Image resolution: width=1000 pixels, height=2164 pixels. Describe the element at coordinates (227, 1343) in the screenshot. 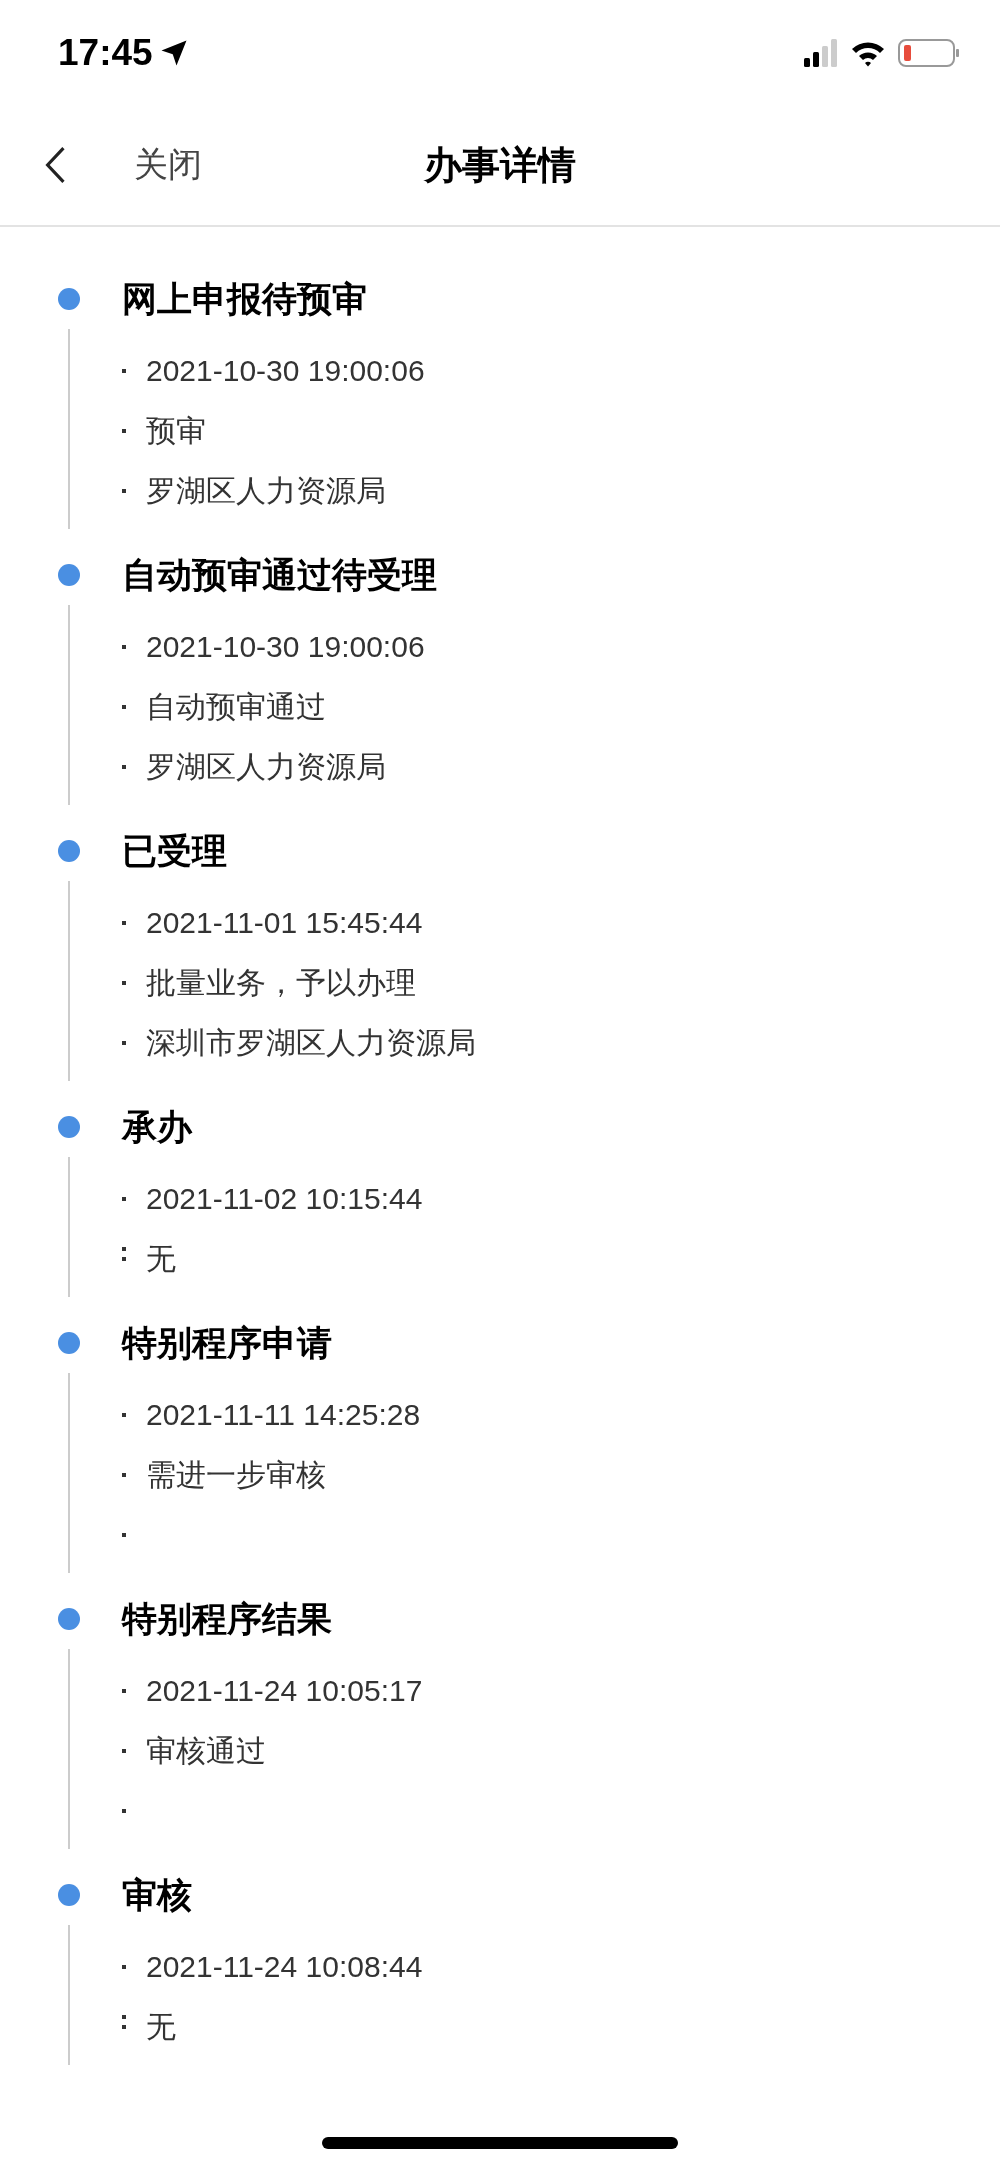

I see `step-title: 特别程序申请` at that location.